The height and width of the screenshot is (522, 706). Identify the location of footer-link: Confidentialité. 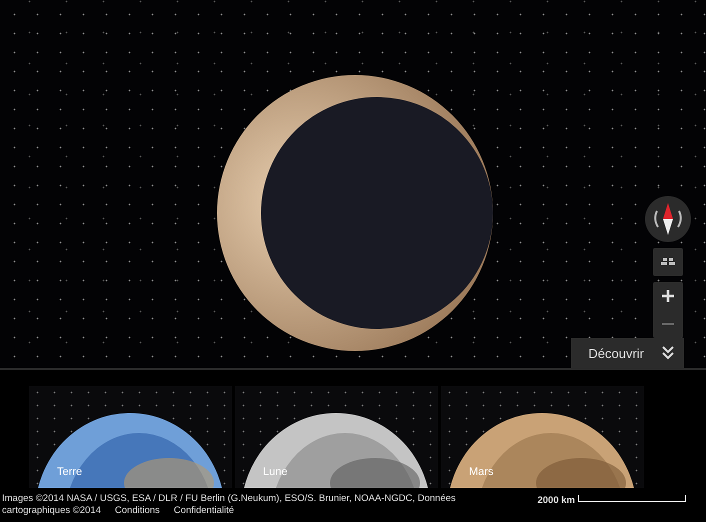
(204, 511).